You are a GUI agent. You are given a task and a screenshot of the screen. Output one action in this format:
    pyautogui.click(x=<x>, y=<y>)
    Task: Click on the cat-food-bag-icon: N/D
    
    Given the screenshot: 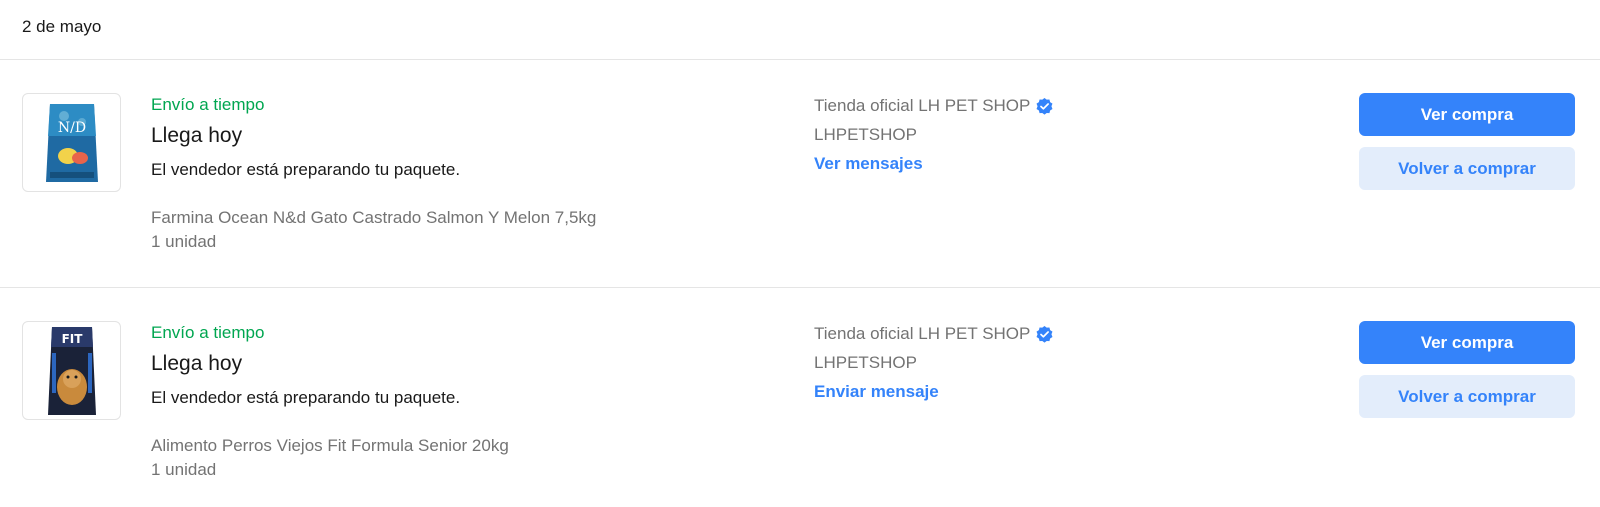 What is the action you would take?
    pyautogui.click(x=71, y=142)
    